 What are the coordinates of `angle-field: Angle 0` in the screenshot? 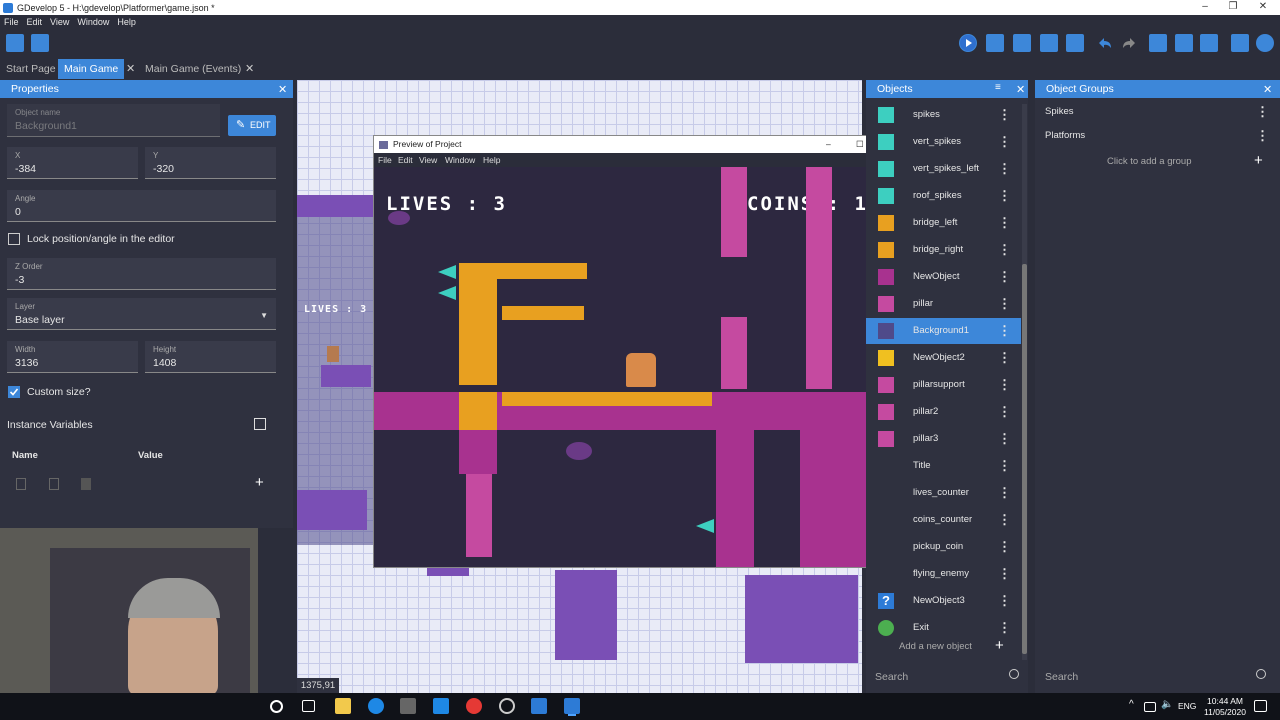 It's located at (141, 206).